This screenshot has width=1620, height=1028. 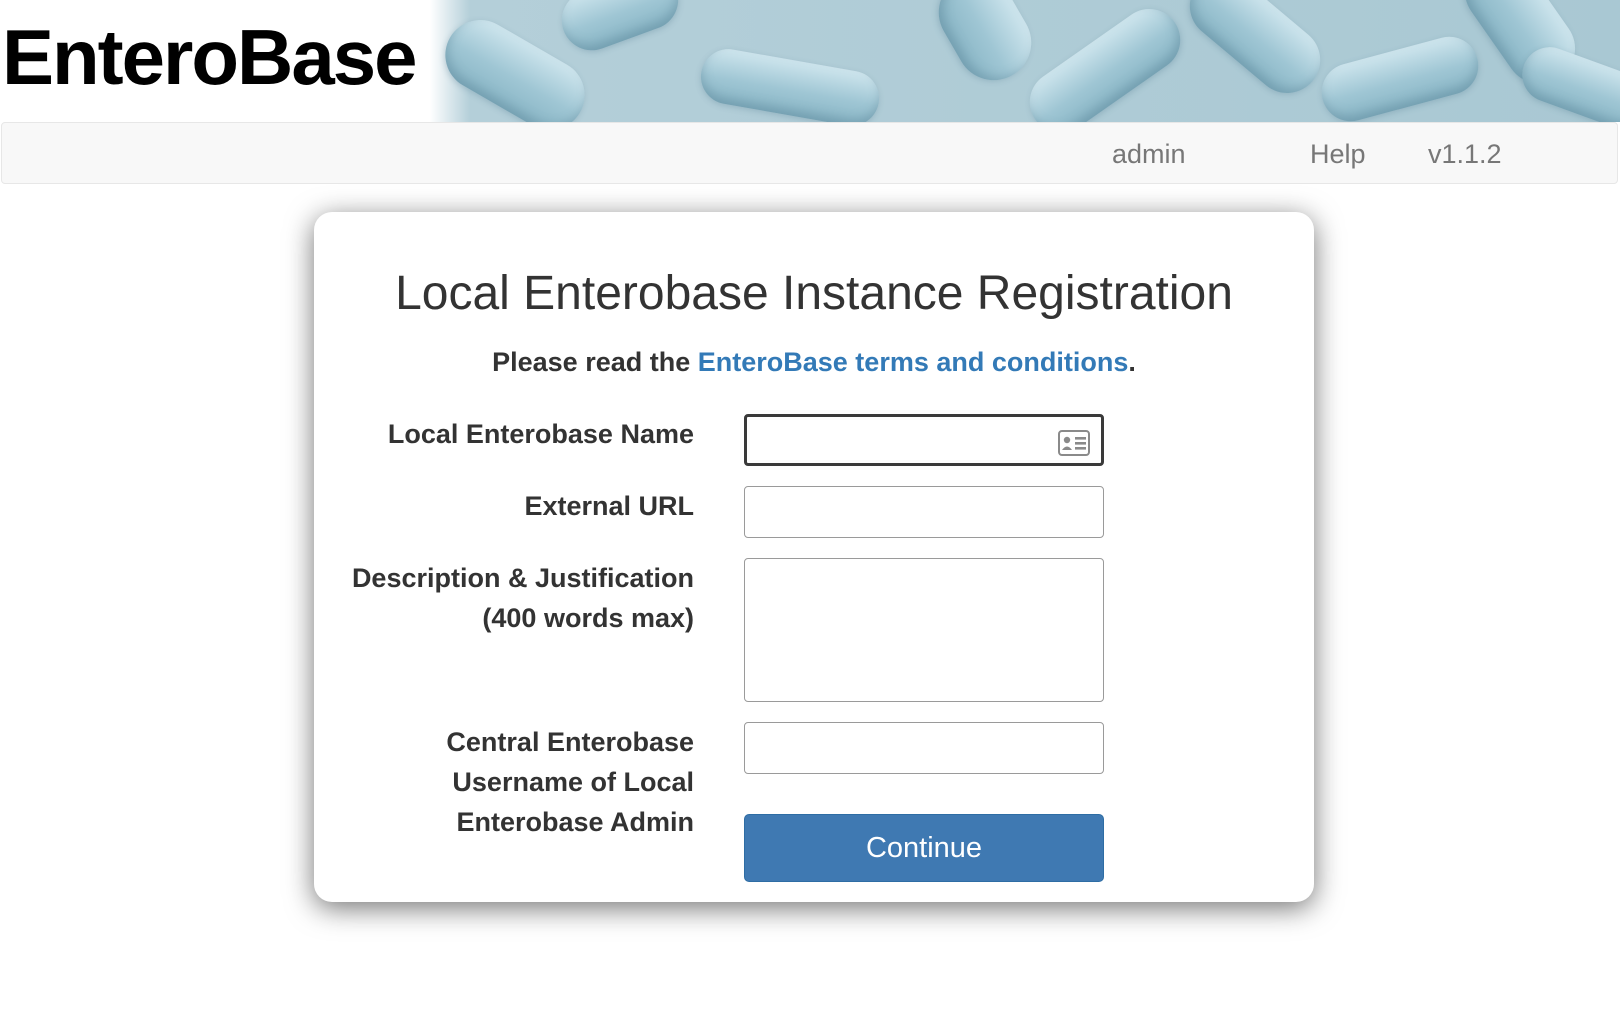 I want to click on description-label-line2: (400 words max), so click(x=588, y=618).